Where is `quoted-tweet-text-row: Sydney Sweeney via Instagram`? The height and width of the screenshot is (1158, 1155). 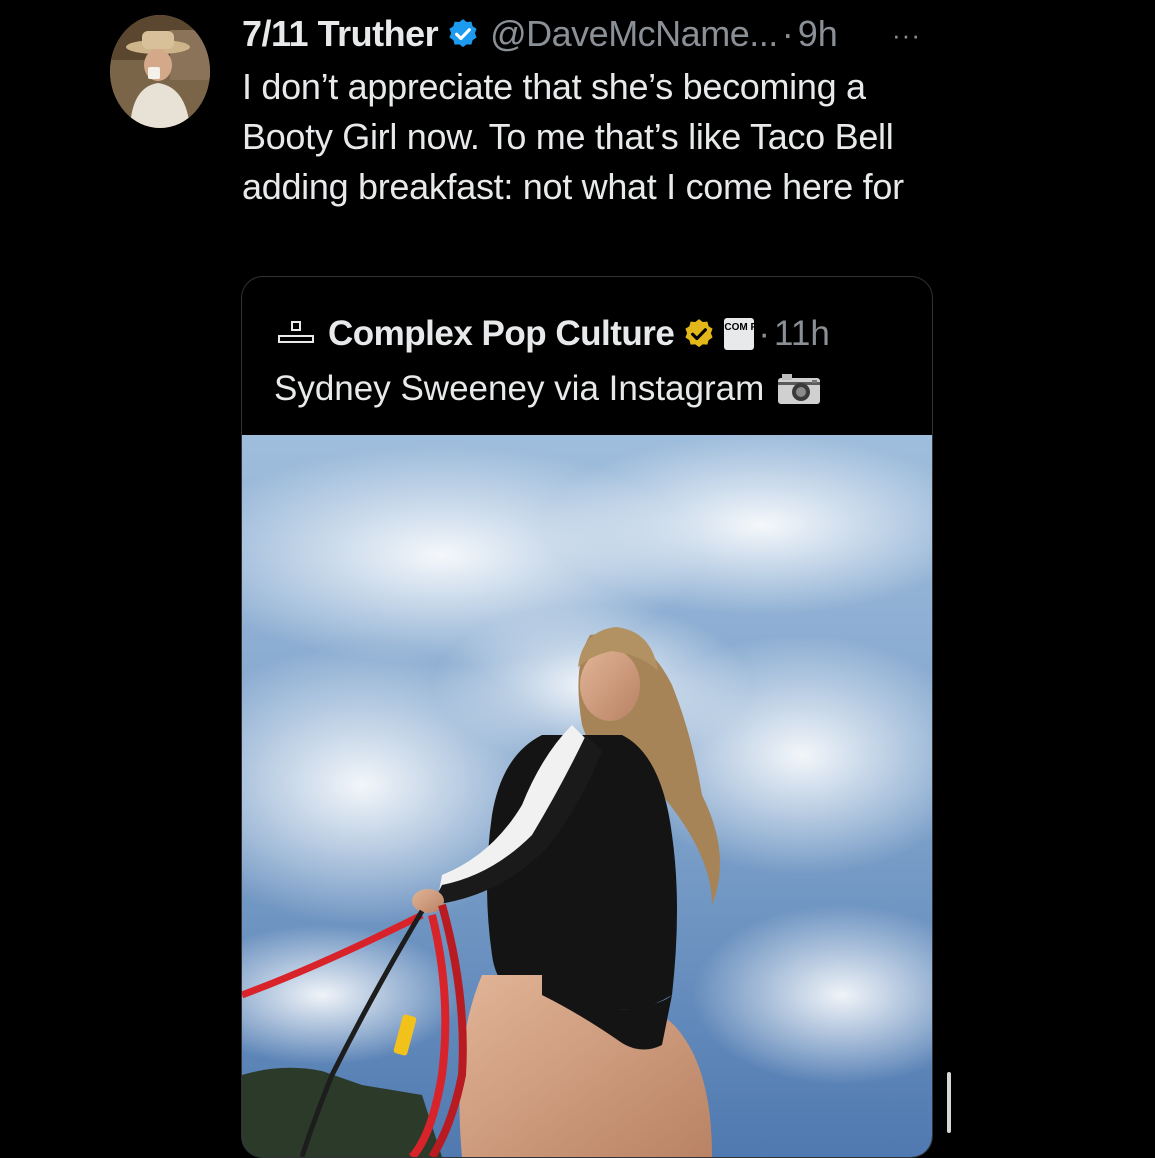
quoted-tweet-text-row: Sydney Sweeney via Instagram is located at coordinates (548, 389).